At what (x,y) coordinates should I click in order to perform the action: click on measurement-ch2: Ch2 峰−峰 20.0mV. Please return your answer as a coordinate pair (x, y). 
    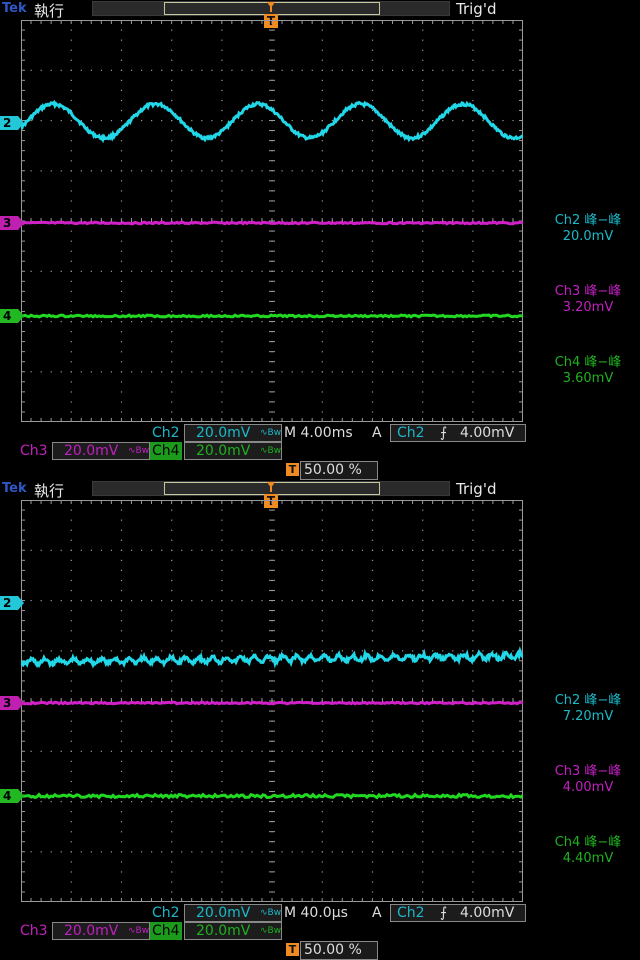
    Looking at the image, I should click on (588, 229).